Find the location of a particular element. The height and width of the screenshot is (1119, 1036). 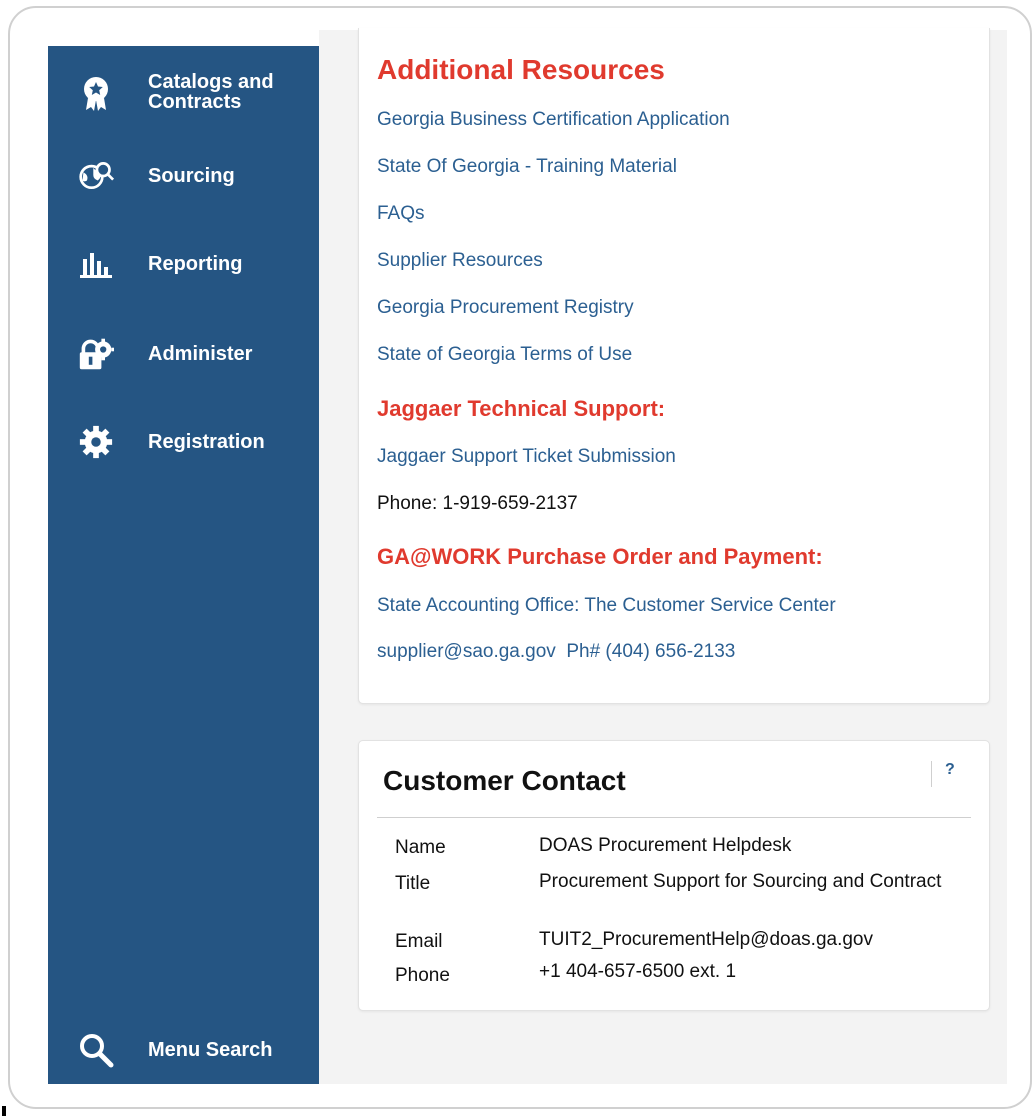

bar-chart-icon is located at coordinates (96, 264).